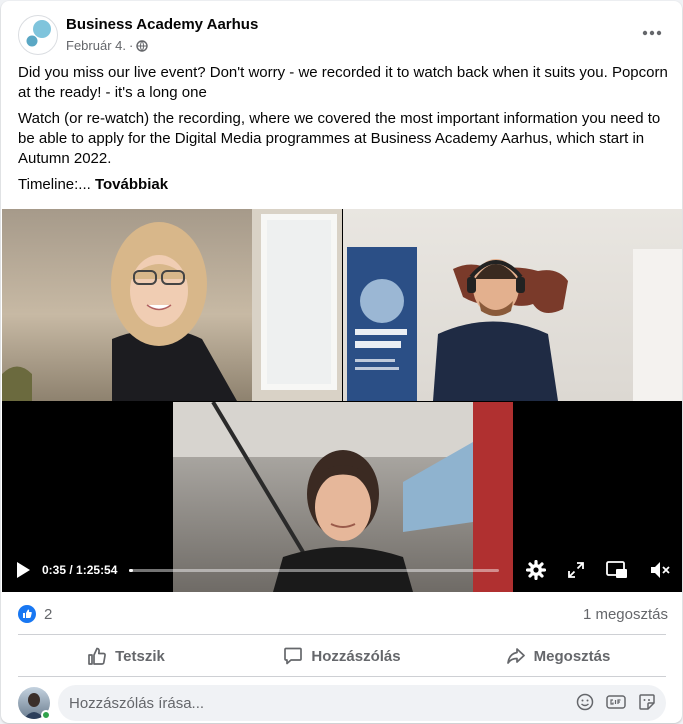 The height and width of the screenshot is (724, 683). I want to click on share-arrow-icon, so click(515, 656).